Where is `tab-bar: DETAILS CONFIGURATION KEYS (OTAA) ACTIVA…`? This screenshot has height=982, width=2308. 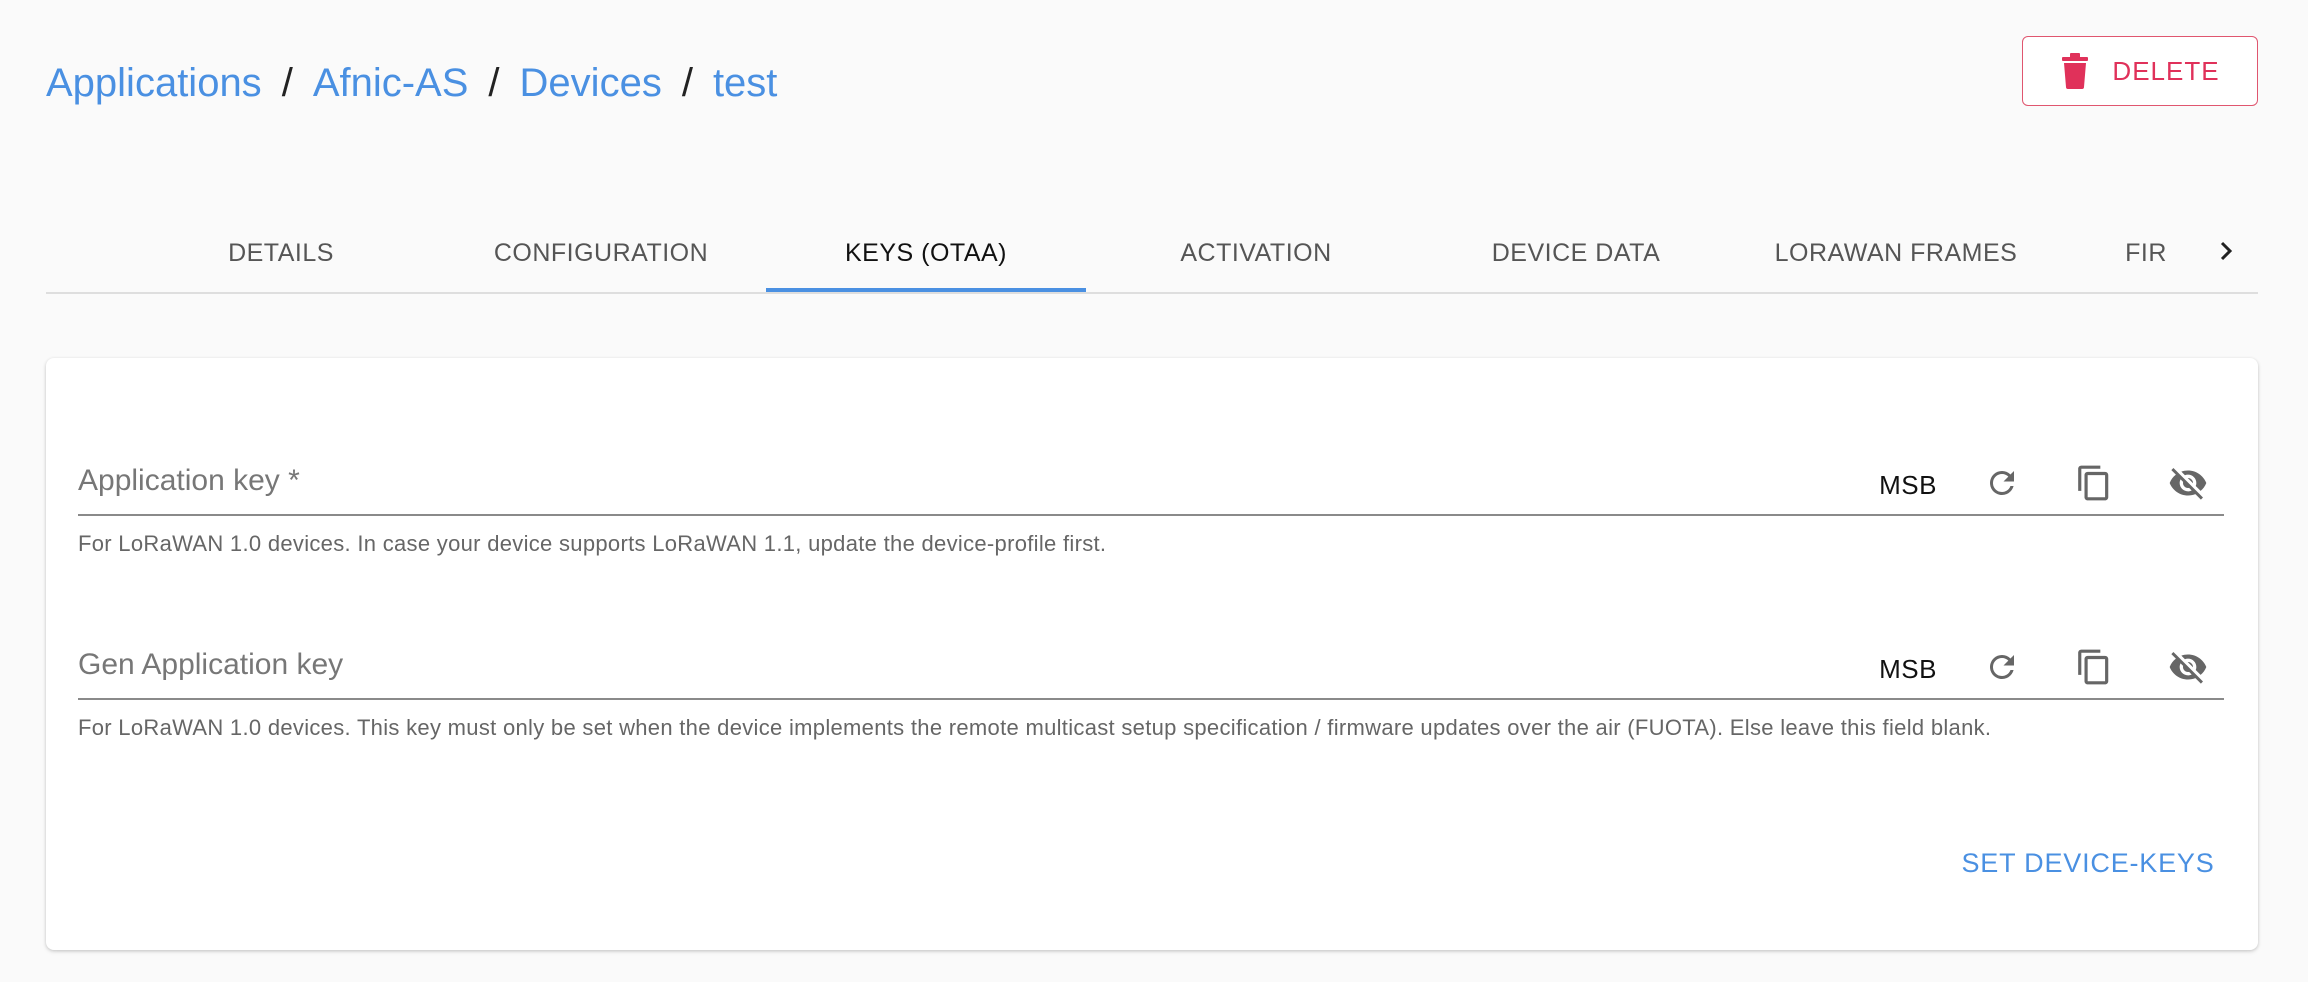
tab-bar: DETAILS CONFIGURATION KEYS (OTAA) ACTIVA… is located at coordinates (1152, 254).